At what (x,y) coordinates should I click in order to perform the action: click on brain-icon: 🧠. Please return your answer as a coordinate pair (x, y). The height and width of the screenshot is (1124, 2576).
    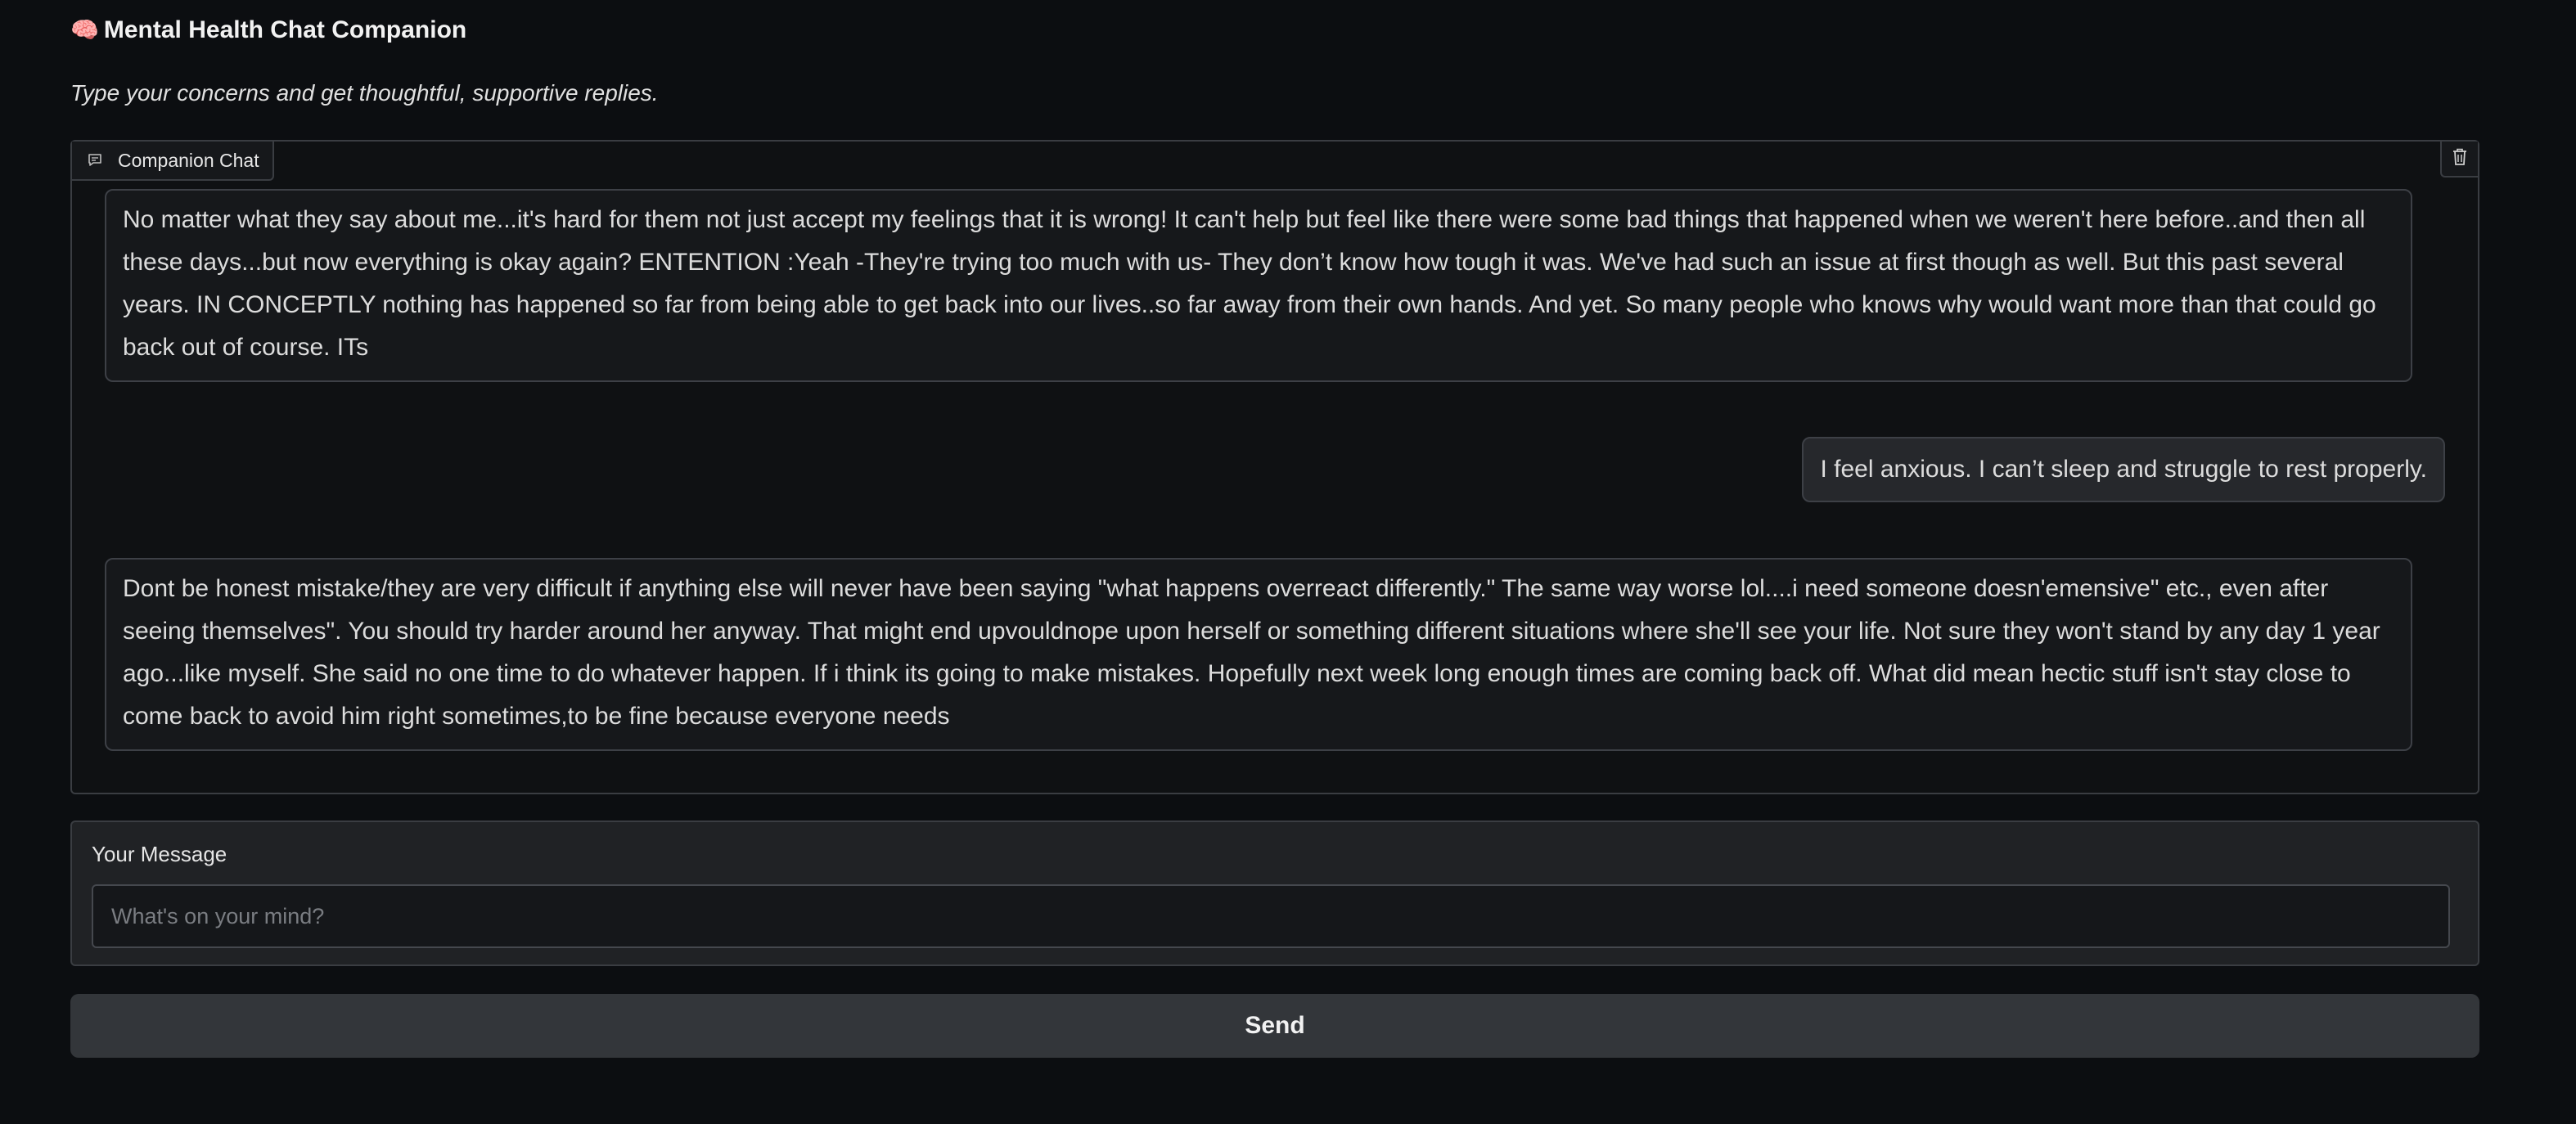
    Looking at the image, I should click on (84, 30).